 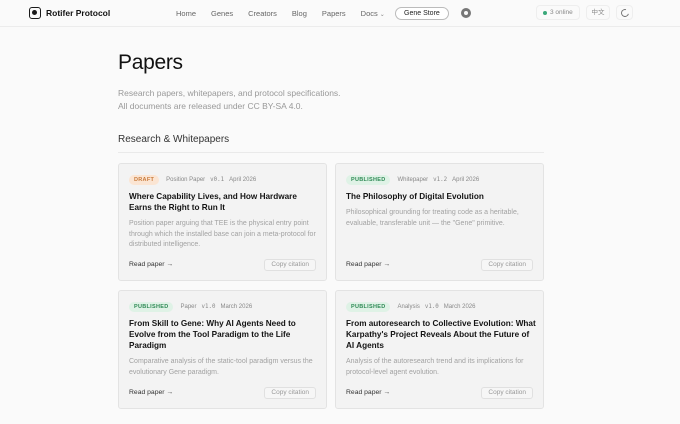 I want to click on nav-link-docs-label: Docs, so click(x=369, y=13).